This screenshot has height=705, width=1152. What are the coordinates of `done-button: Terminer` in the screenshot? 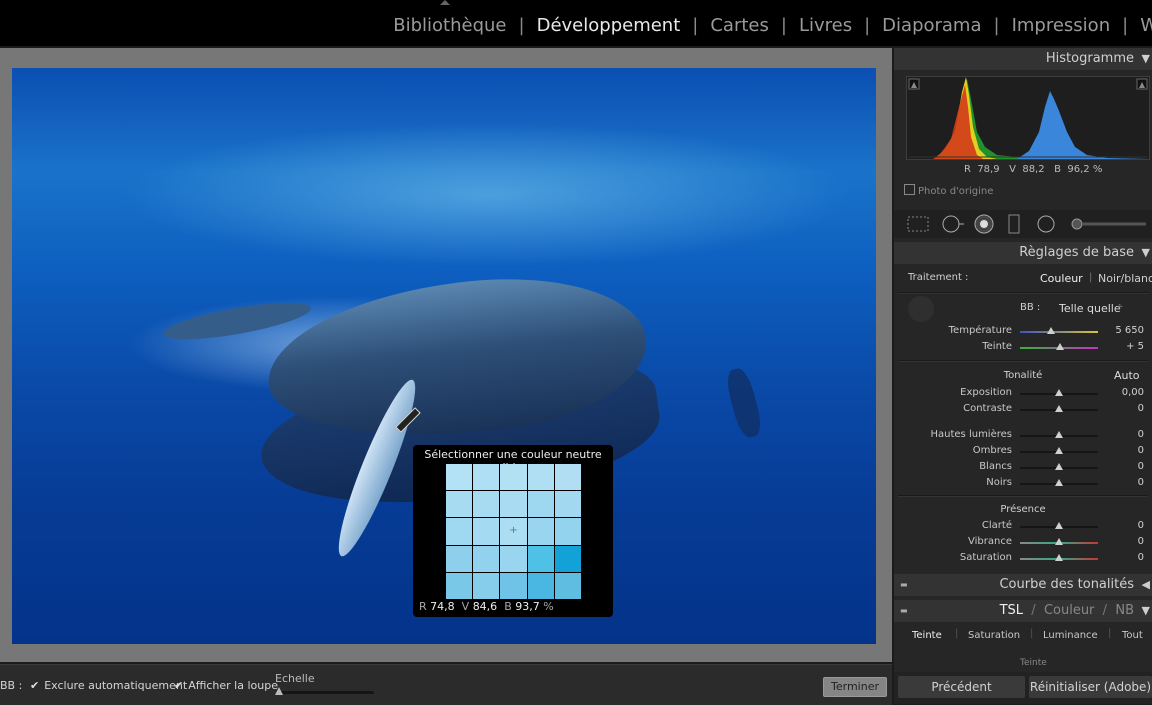 It's located at (855, 687).